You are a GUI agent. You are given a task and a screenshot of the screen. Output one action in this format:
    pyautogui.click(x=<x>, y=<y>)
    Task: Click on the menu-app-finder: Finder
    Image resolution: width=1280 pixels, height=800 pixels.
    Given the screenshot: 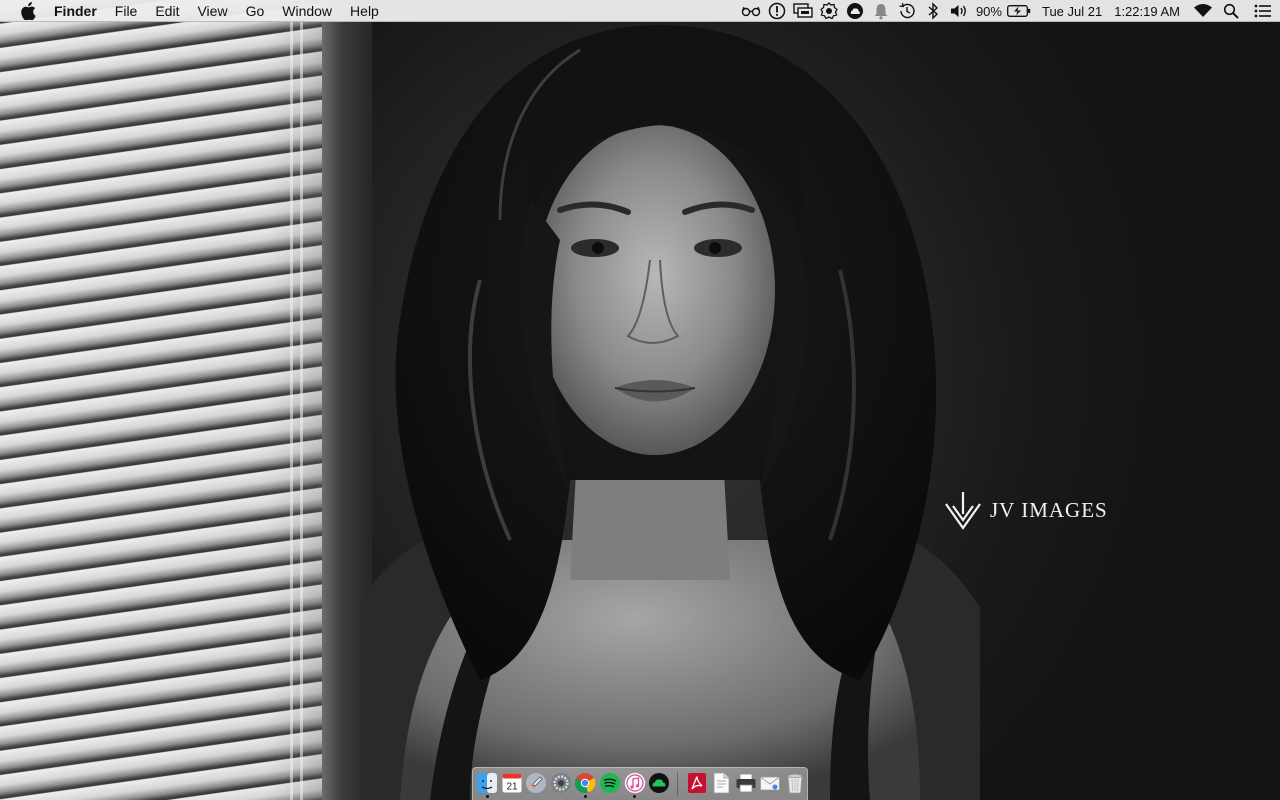 What is the action you would take?
    pyautogui.click(x=80, y=11)
    